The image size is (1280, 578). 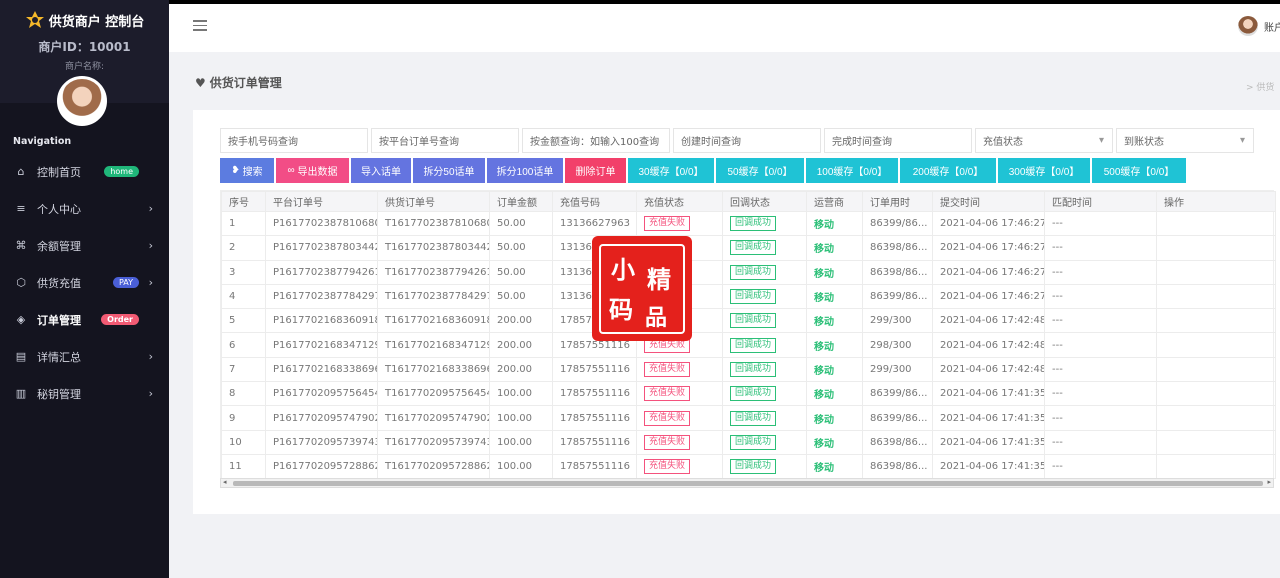 What do you see at coordinates (59, 357) in the screenshot?
I see `sidebar-item-label: 详情汇总` at bounding box center [59, 357].